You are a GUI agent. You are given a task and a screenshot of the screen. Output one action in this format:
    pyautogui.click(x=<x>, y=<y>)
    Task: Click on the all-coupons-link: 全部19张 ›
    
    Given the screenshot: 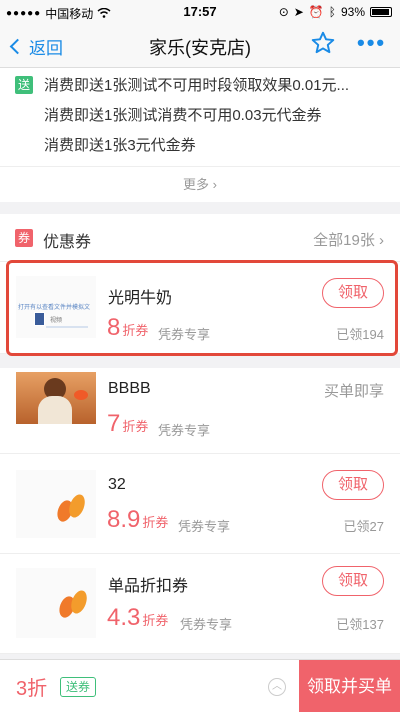 What is the action you would take?
    pyautogui.click(x=348, y=239)
    